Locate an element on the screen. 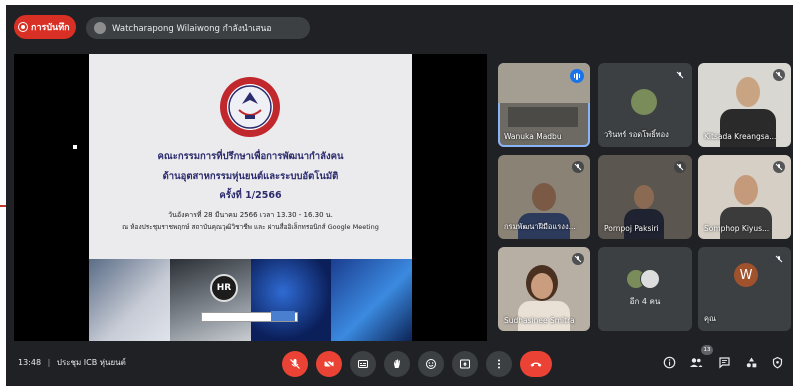 The height and width of the screenshot is (386, 793). camera-off-icon is located at coordinates (329, 364).